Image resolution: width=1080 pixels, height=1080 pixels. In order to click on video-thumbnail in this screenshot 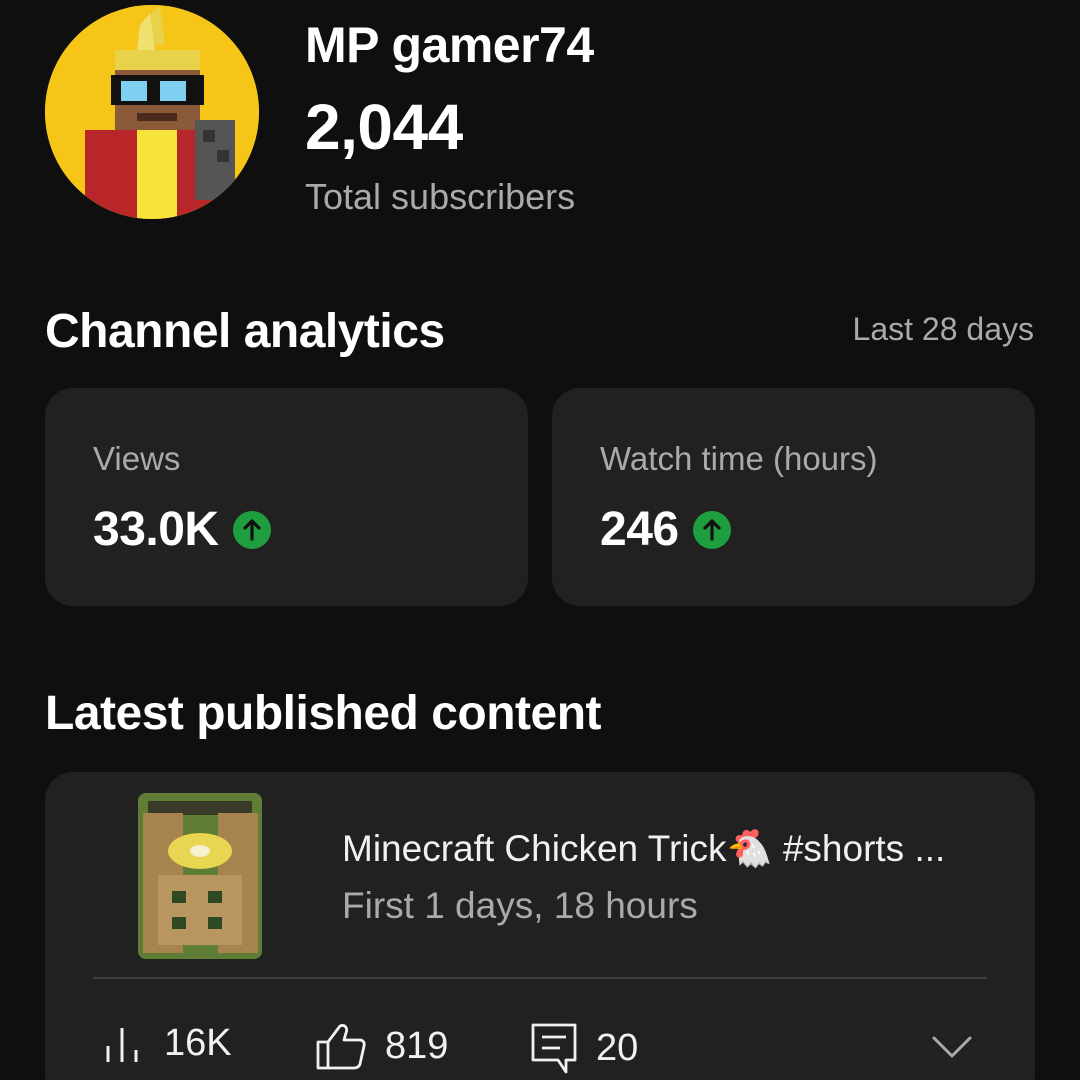, I will do `click(200, 876)`.